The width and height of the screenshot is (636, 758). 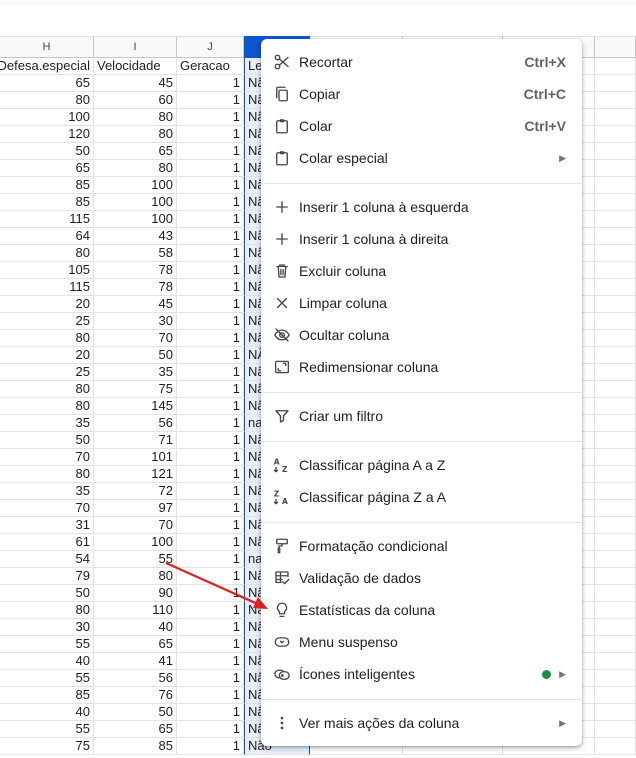 What do you see at coordinates (135, 746) in the screenshot?
I see `cell-i: 85` at bounding box center [135, 746].